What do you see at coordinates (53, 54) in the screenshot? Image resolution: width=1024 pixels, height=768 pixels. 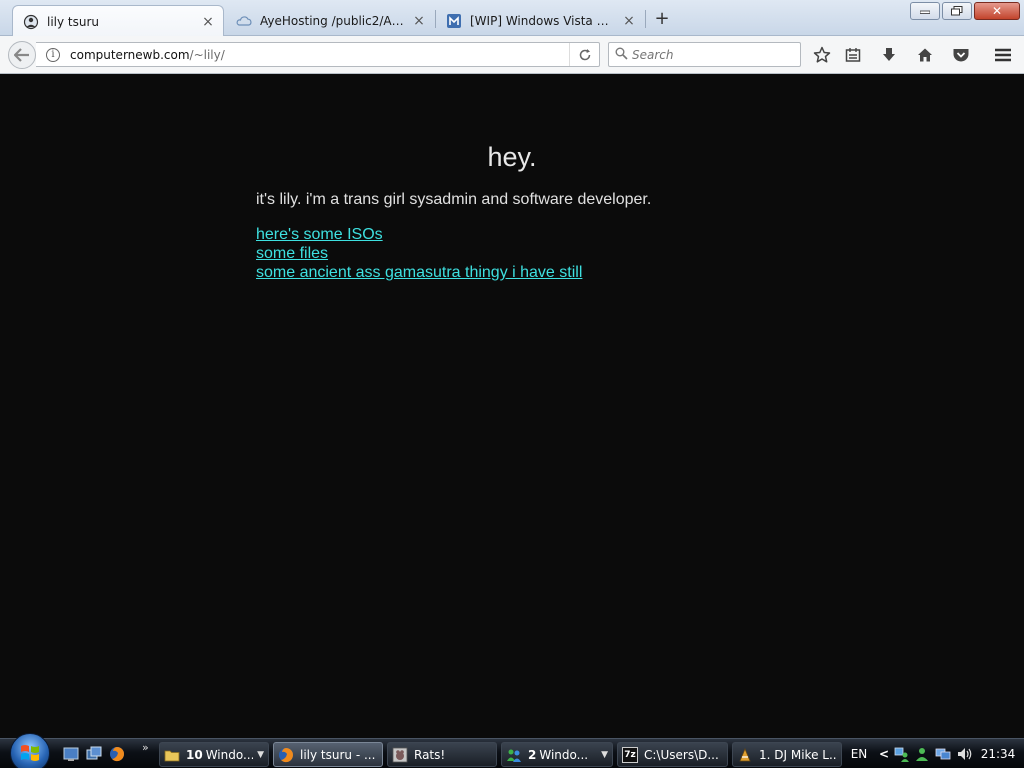 I see `info-icon: i` at bounding box center [53, 54].